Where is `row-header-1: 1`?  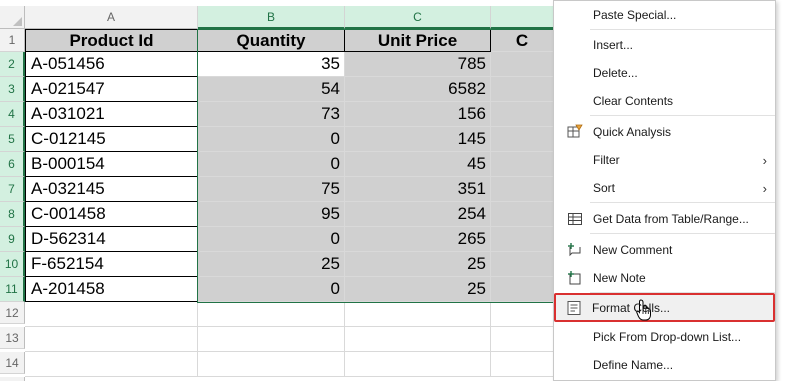 row-header-1: 1 is located at coordinates (12, 40).